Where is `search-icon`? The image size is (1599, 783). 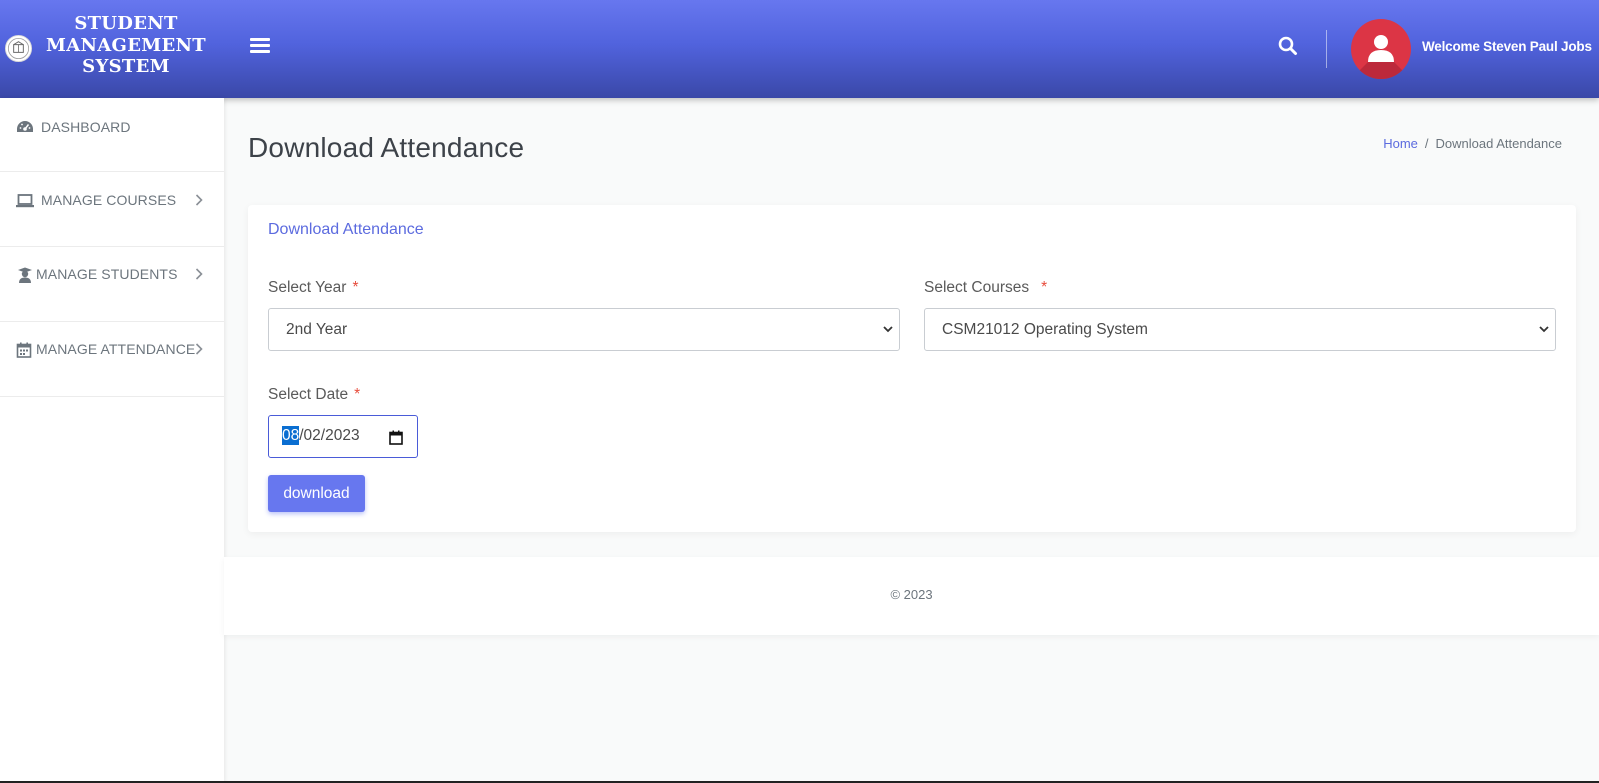
search-icon is located at coordinates (1288, 46).